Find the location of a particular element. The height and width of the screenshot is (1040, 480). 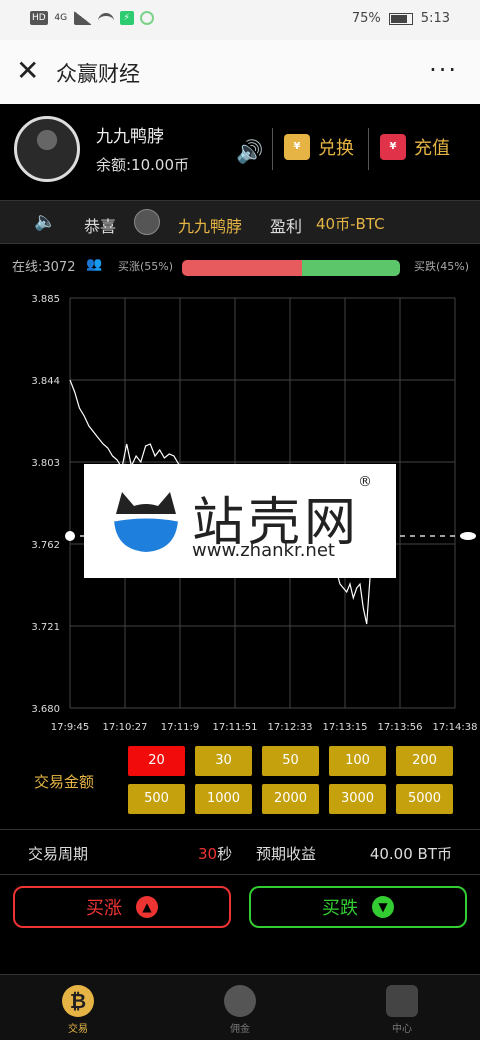

more-icon: ··· is located at coordinates (443, 70).